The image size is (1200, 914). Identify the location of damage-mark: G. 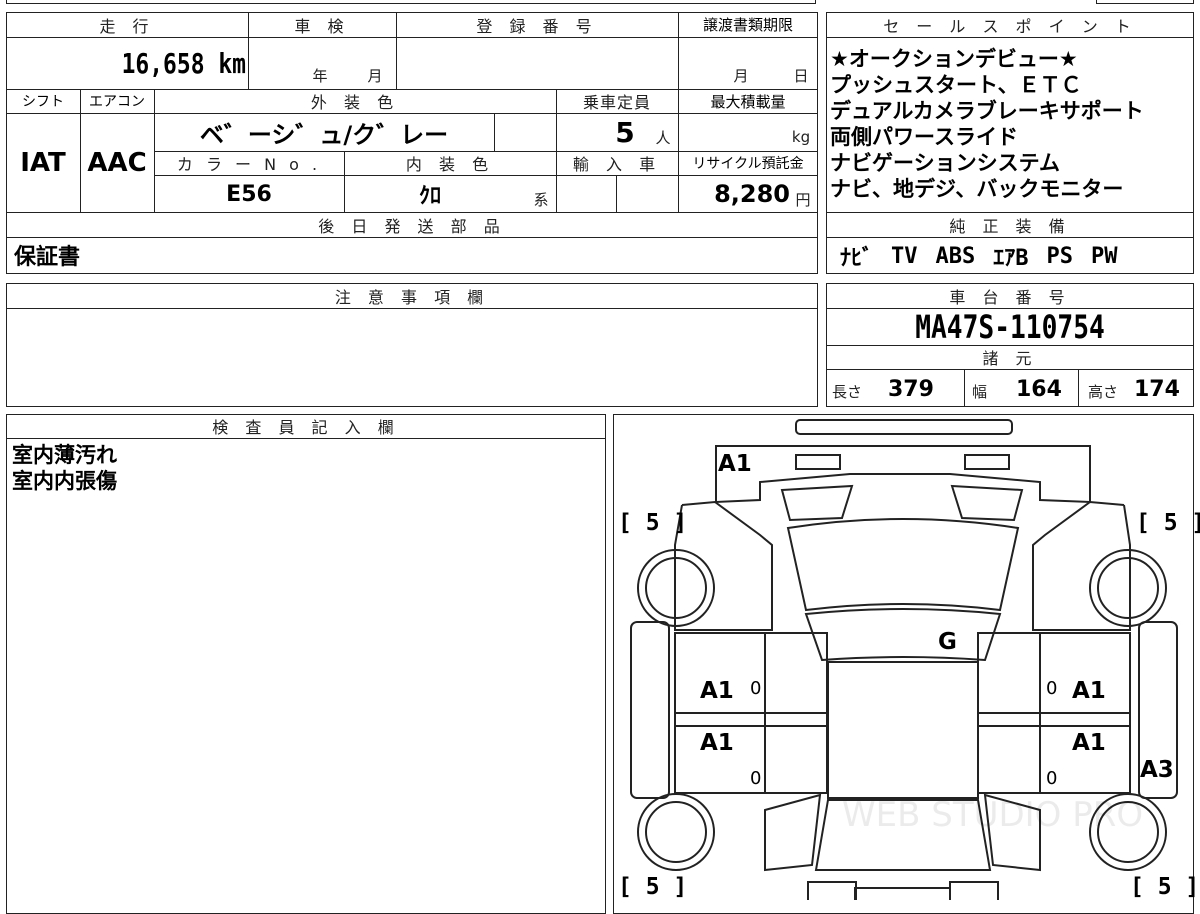
(947, 642).